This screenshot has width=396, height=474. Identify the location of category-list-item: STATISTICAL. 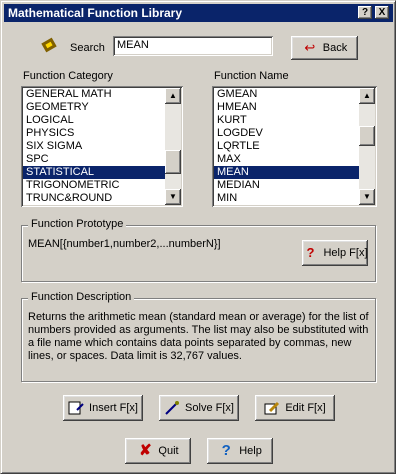
(94, 172).